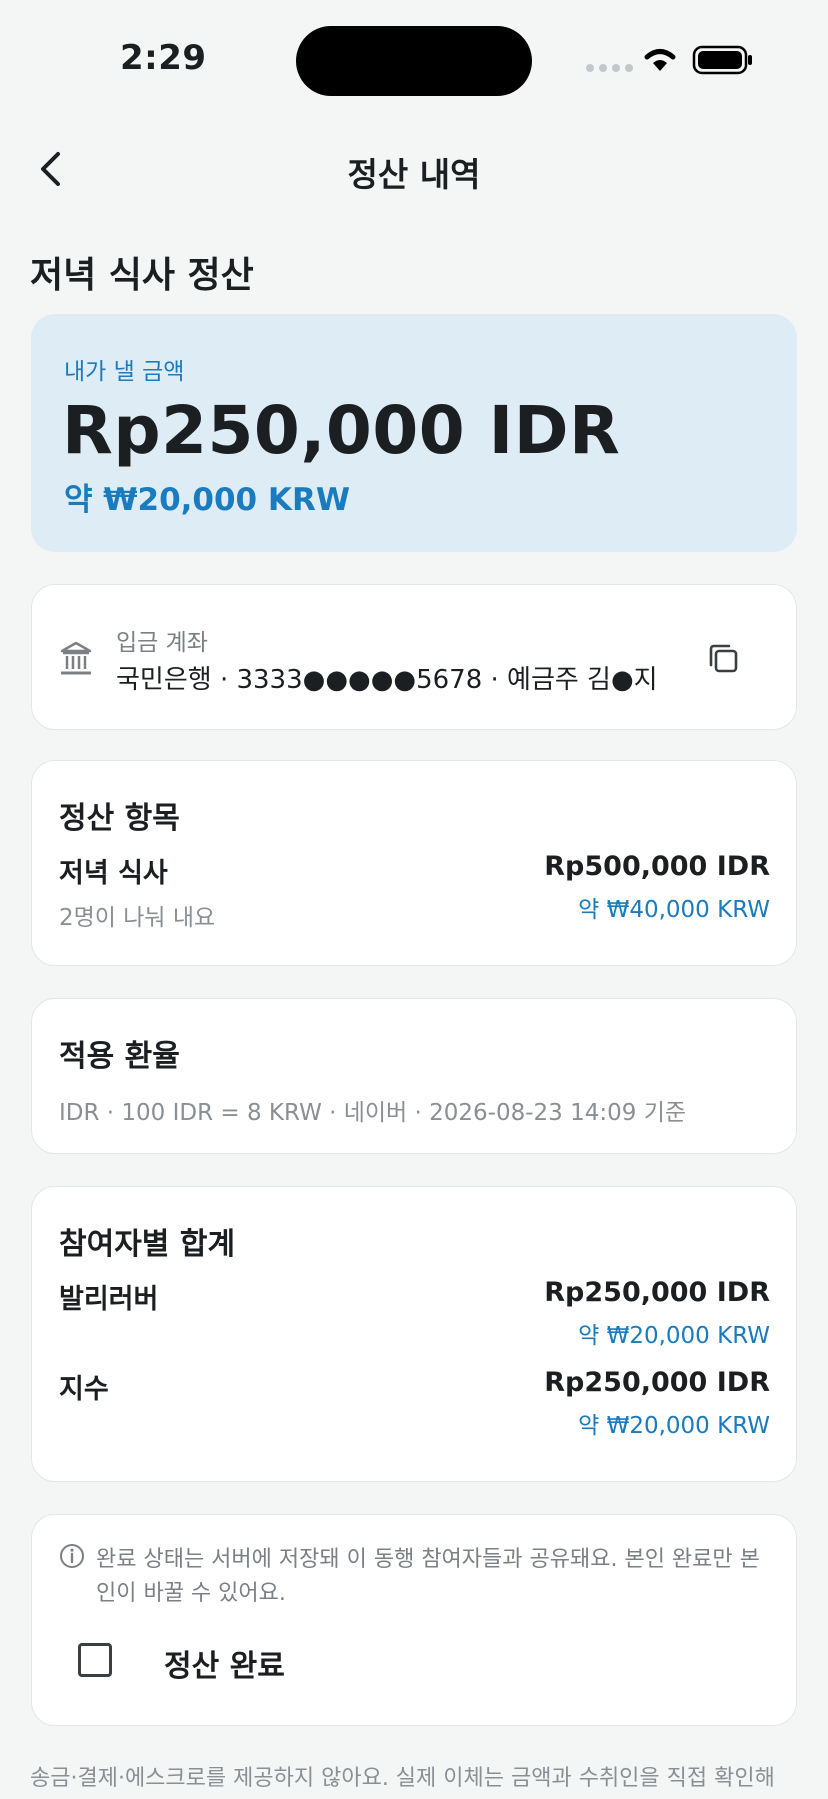 The image size is (828, 1799). I want to click on copy-icon, so click(724, 659).